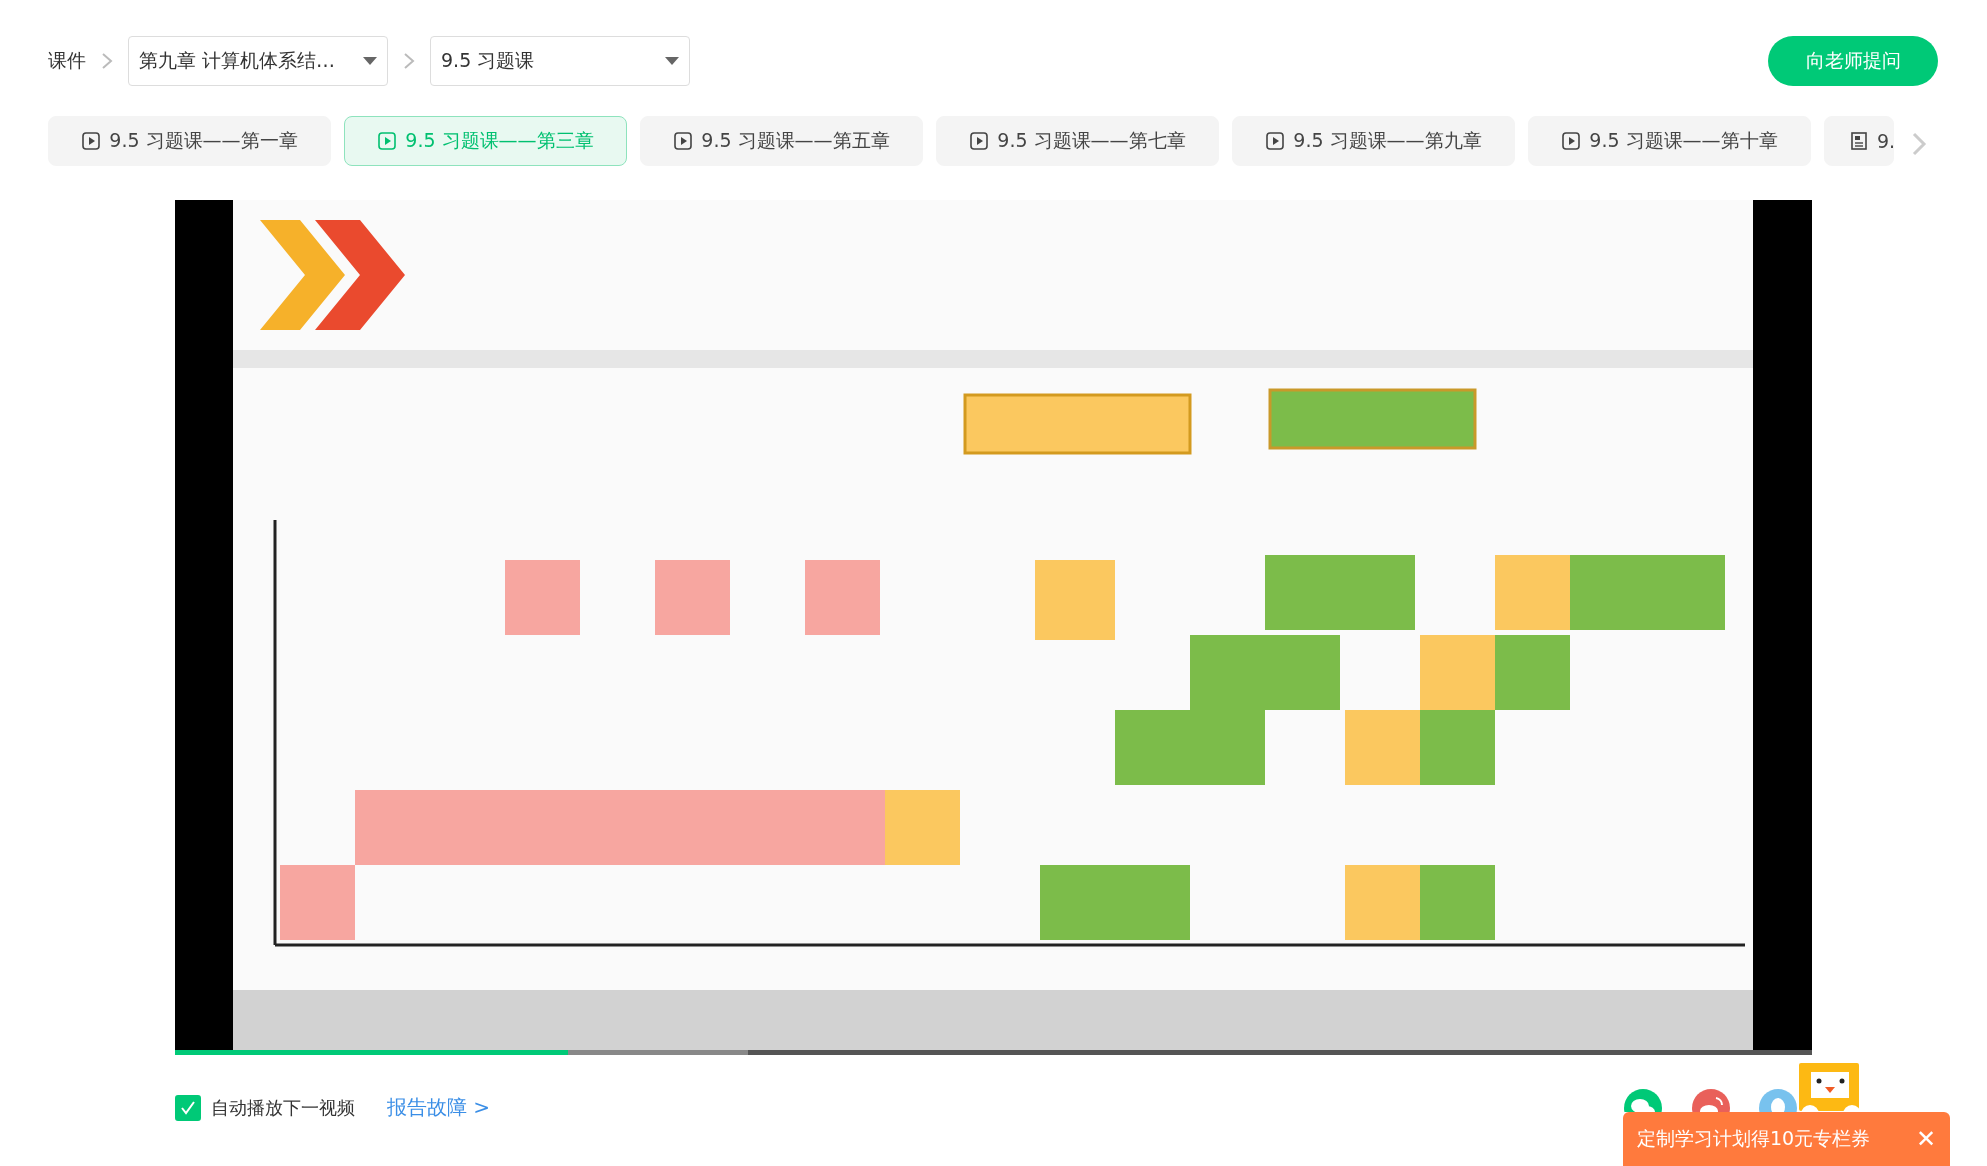 This screenshot has height=1166, width=1987. What do you see at coordinates (560, 61) in the screenshot?
I see `lesson-dropdown: 9.5 习题课` at bounding box center [560, 61].